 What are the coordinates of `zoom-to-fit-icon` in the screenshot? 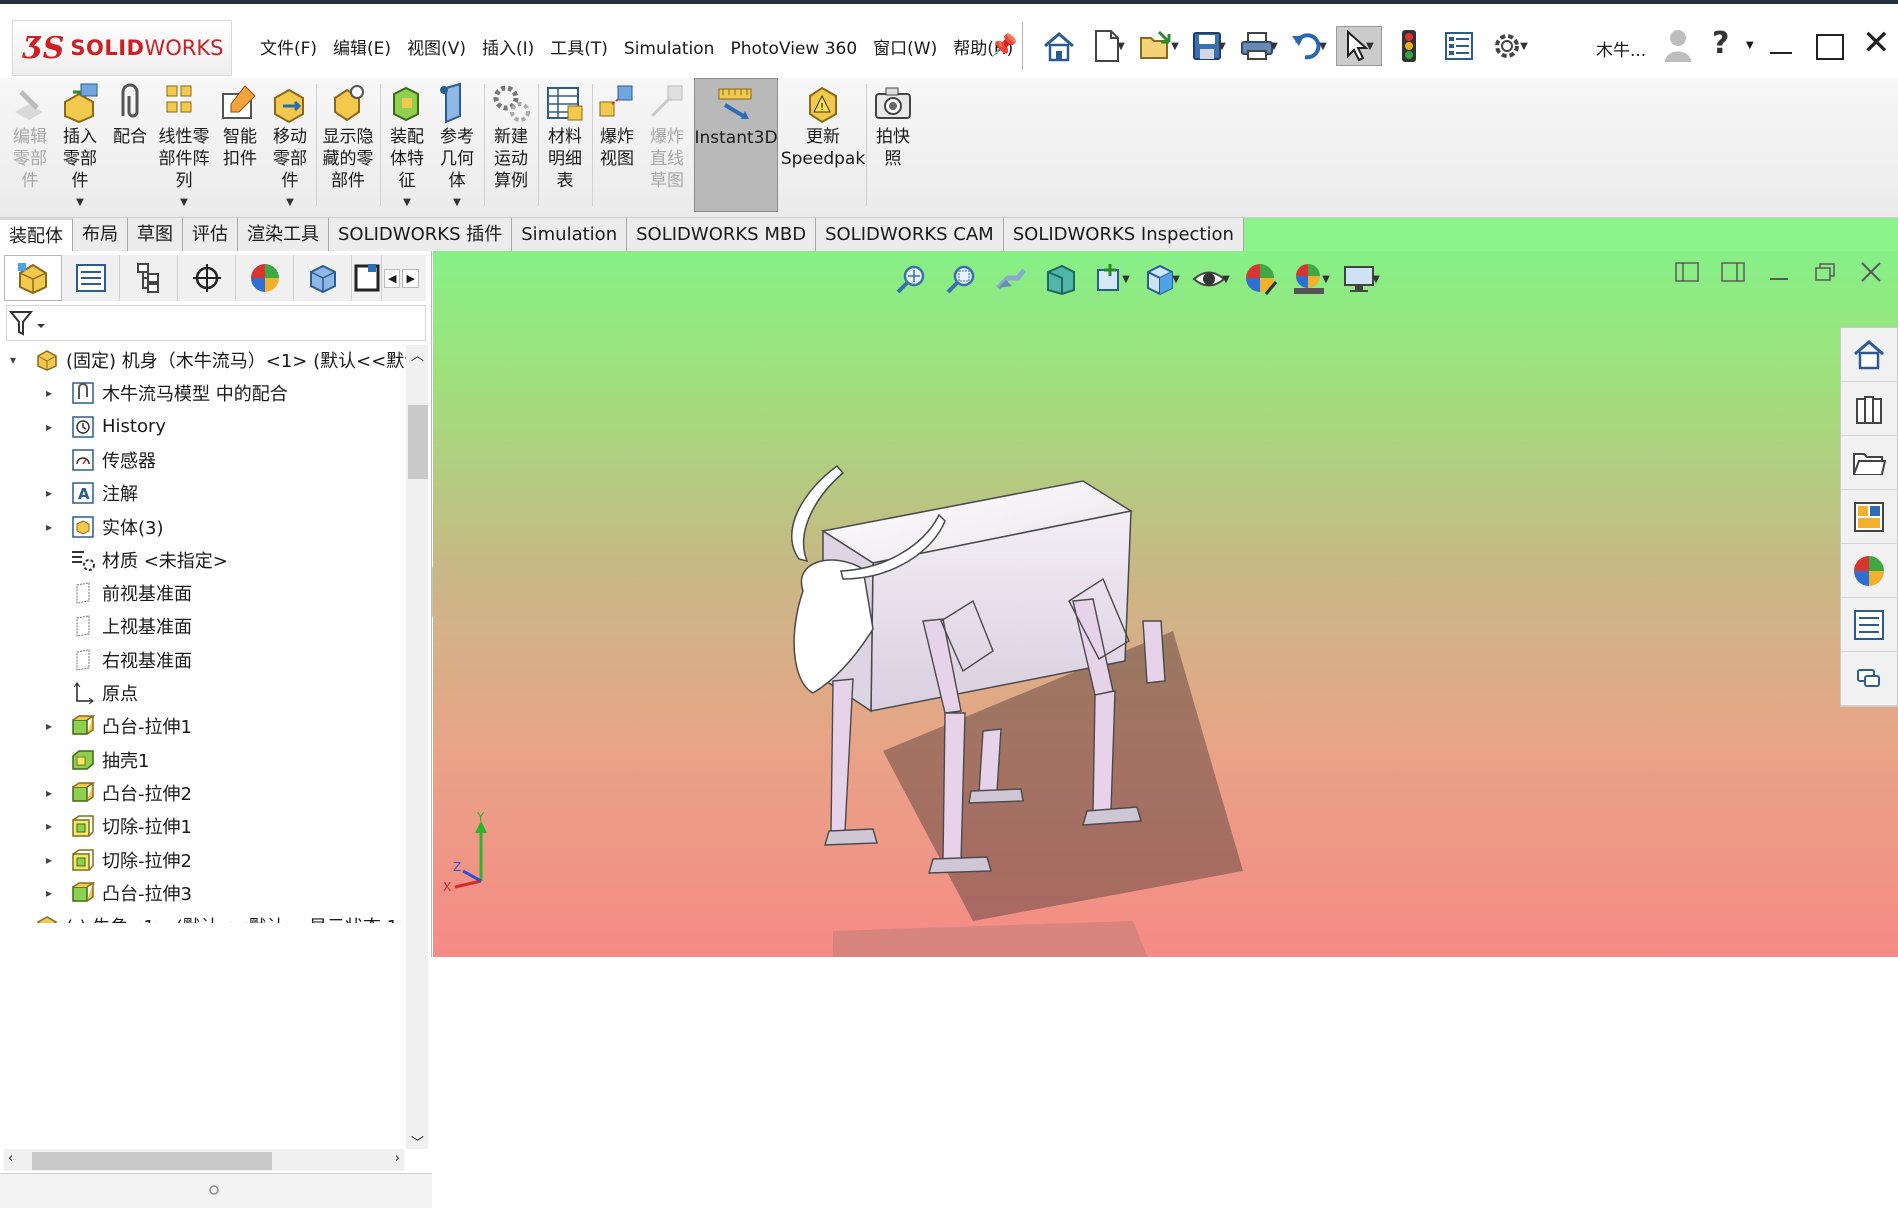 It's located at (911, 279).